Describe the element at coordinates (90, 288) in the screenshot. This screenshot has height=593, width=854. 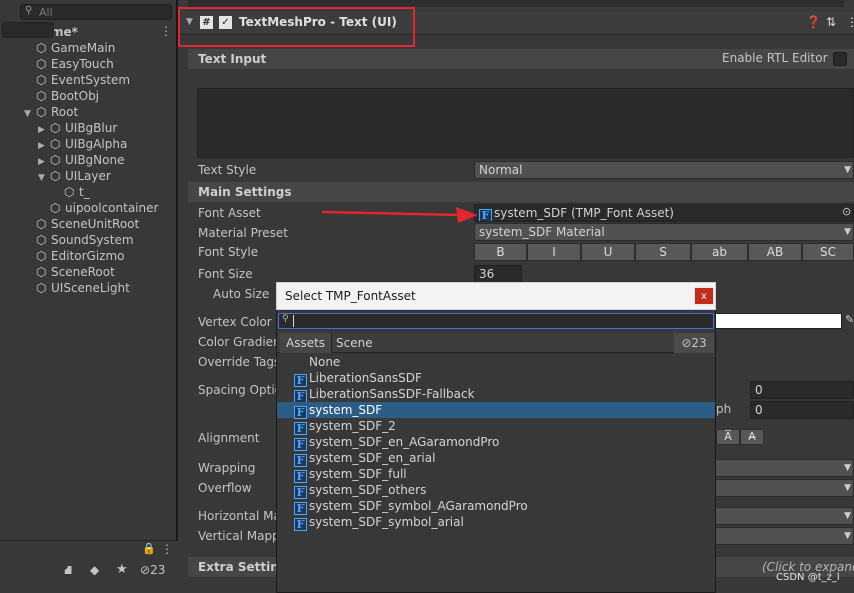
I see `hierarchy-item-label: UISceneLight` at that location.